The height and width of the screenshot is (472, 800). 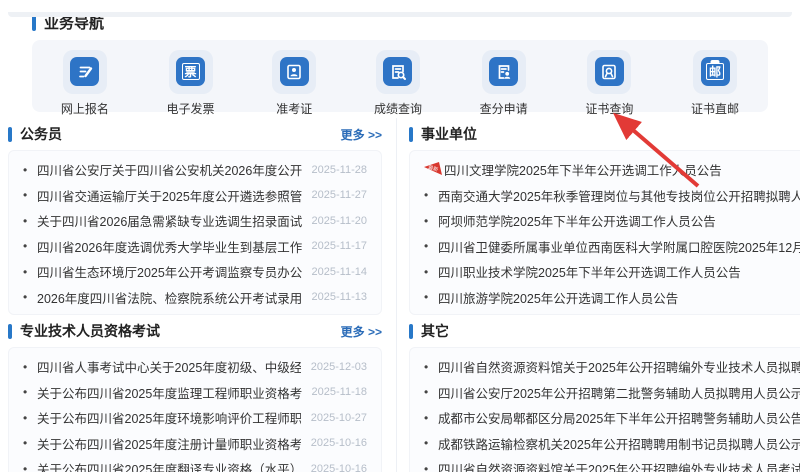 I want to click on news-title-link: 四川省公安厅2025年公开招聘第二批警务辅助人员拟聘用人员公示, so click(x=619, y=392).